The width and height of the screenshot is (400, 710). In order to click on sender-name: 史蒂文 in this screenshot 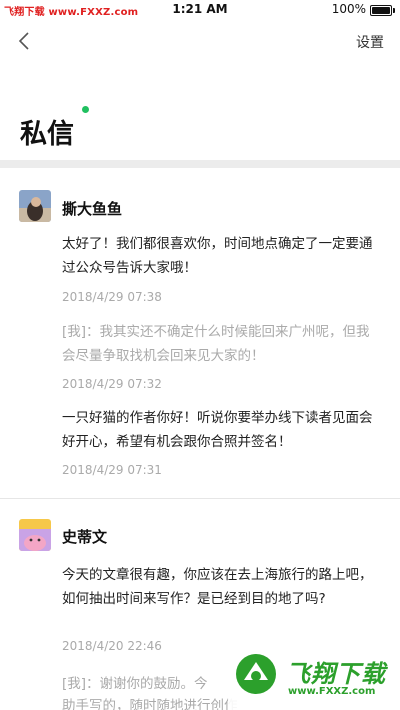, I will do `click(85, 537)`.